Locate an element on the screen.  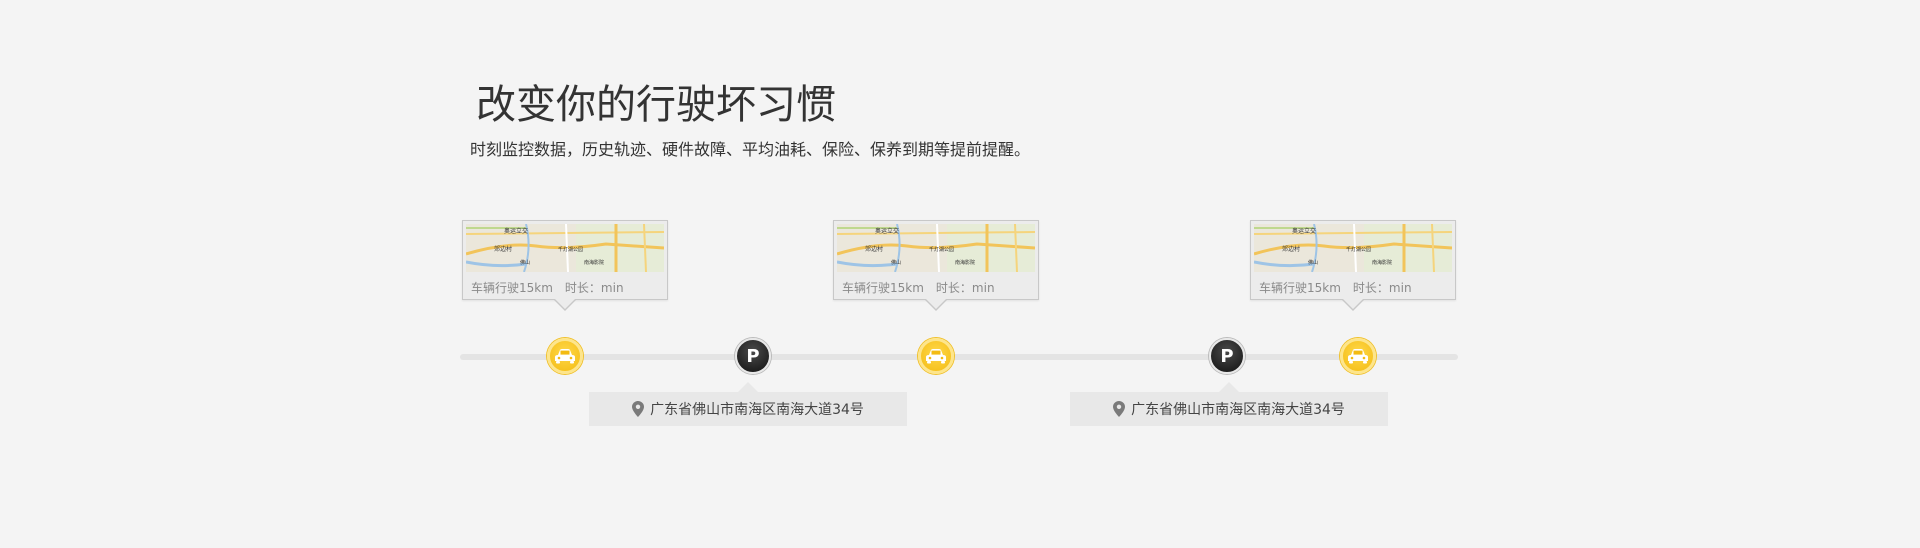
page-subtitle: 时刻监控数据，历史轨迹、硬件故障、平均油耗、保险、保养到期等提前提醒。 is located at coordinates (750, 149).